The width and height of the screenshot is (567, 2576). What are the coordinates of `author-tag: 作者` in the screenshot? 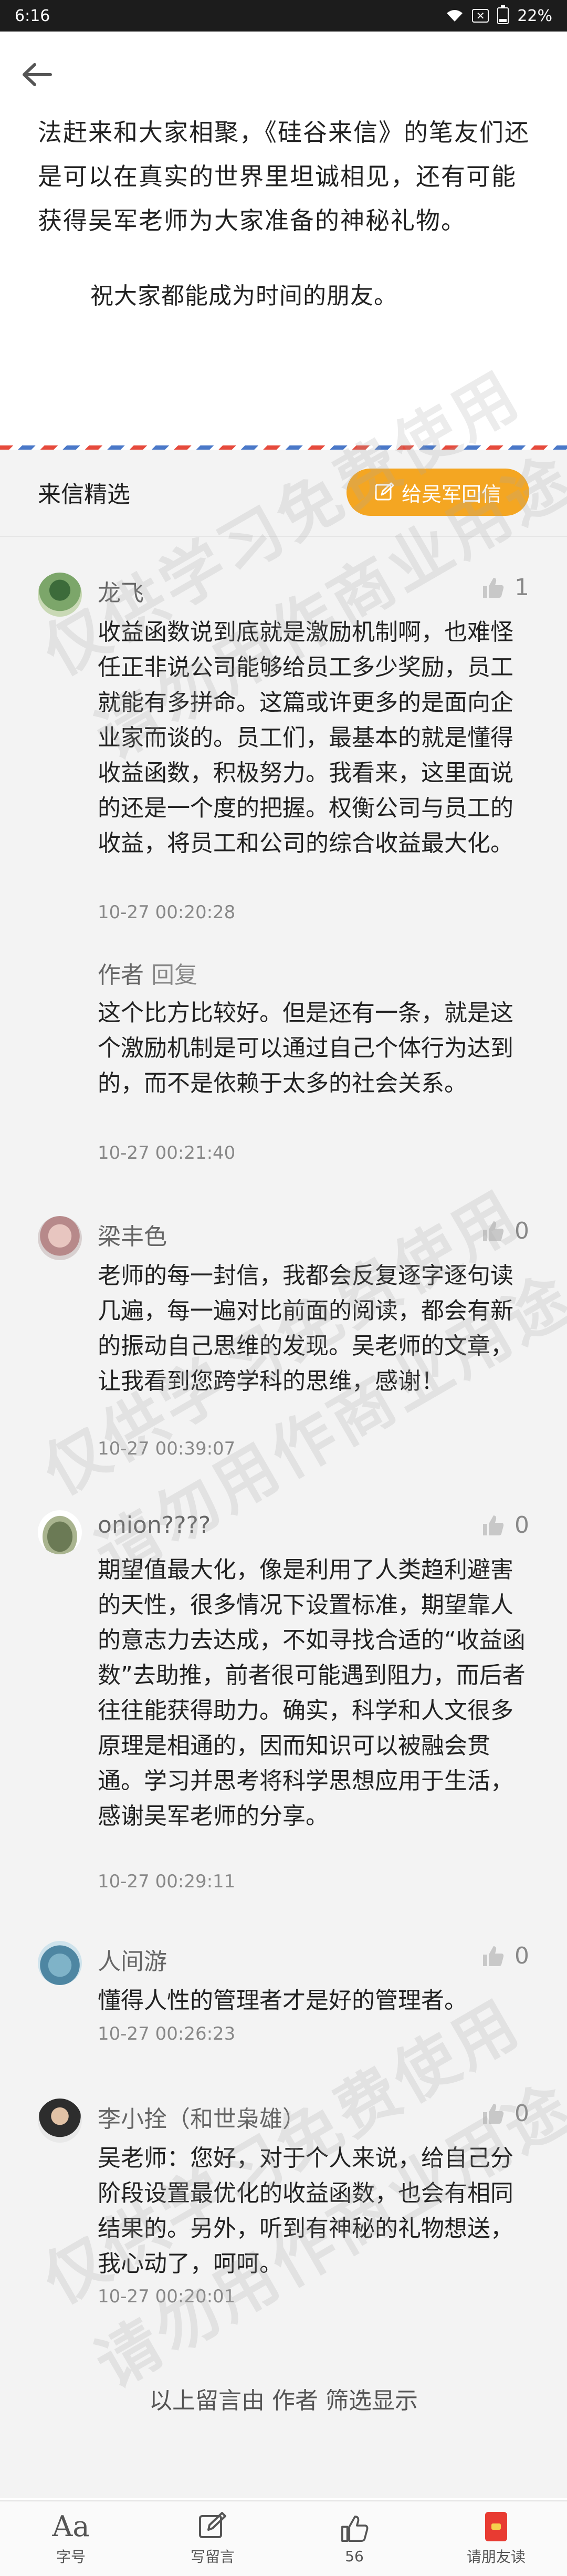 It's located at (121, 975).